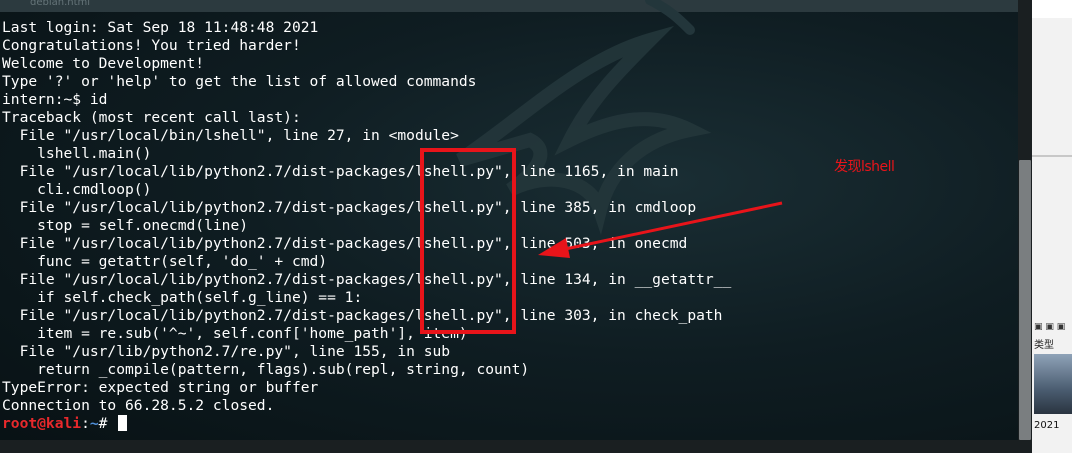 The image size is (1072, 453). What do you see at coordinates (160, 27) in the screenshot?
I see `terminal-line: Last login: Sat Sep 18 11:48:48 2021` at bounding box center [160, 27].